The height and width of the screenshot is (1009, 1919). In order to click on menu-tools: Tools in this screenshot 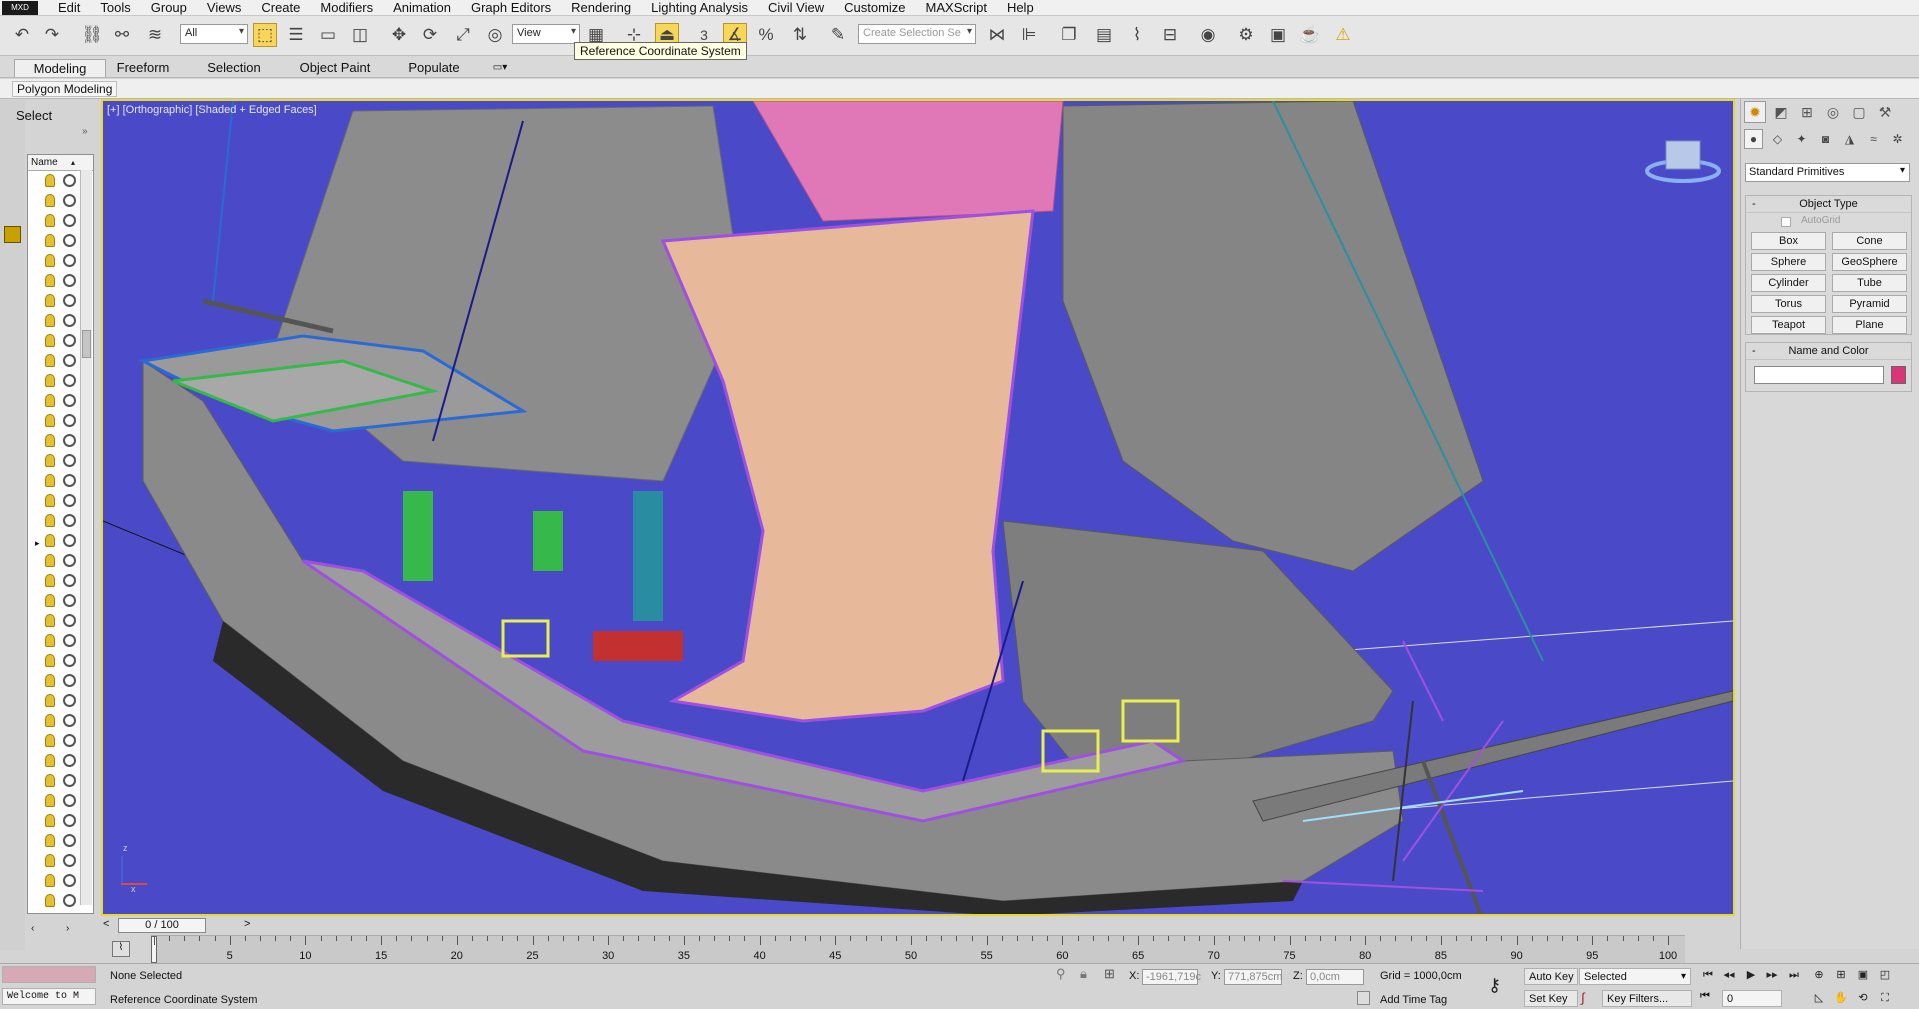, I will do `click(115, 8)`.